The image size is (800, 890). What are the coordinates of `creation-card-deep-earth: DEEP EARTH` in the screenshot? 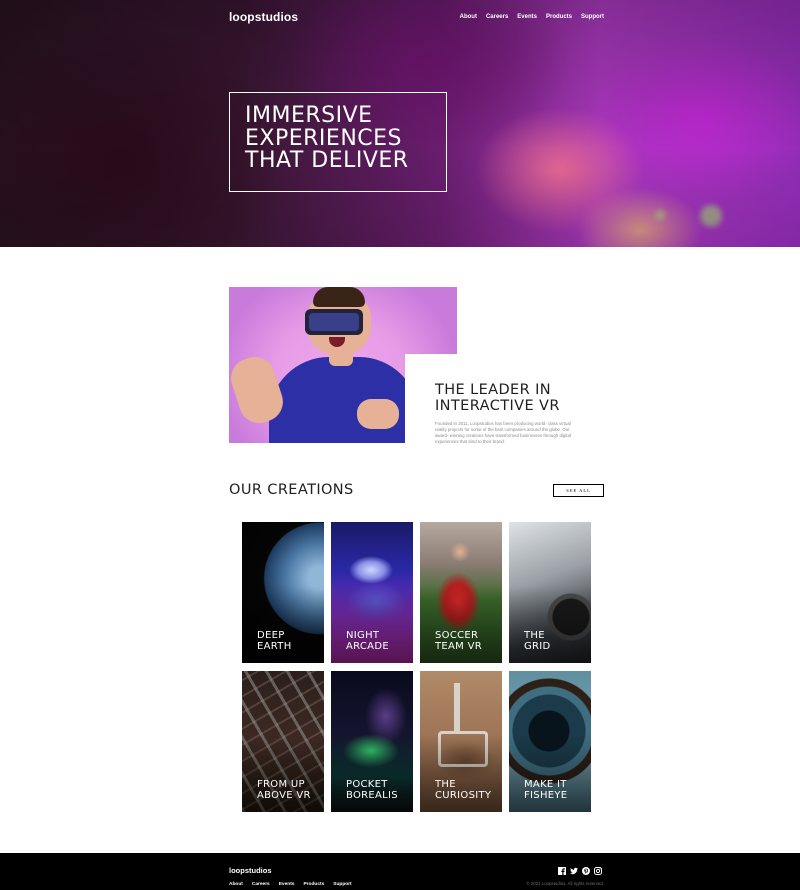 It's located at (283, 592).